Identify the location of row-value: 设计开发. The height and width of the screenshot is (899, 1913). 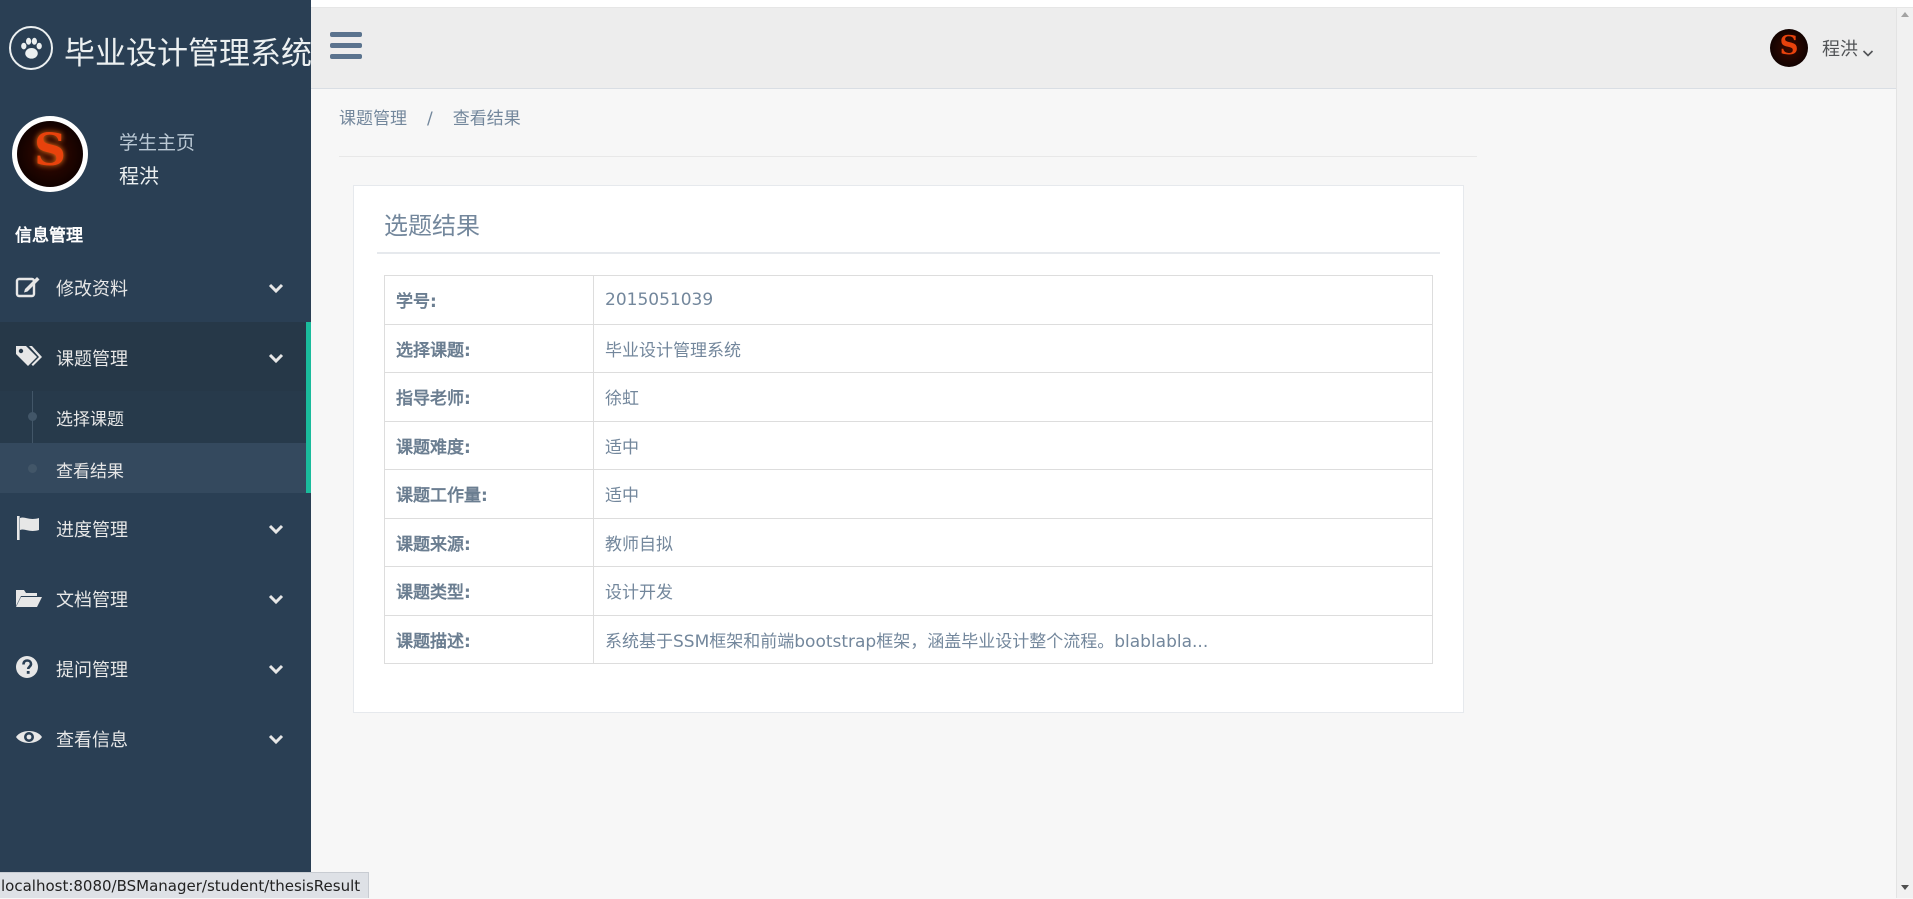
(1013, 591).